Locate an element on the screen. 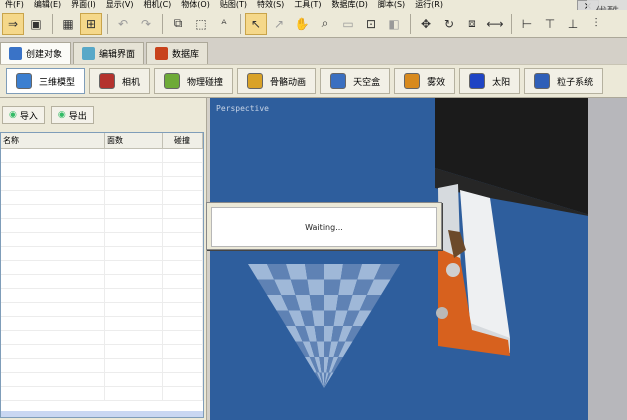 Image resolution: width=627 pixels, height=420 pixels. select-region-icon: ⬚ is located at coordinates (201, 23).